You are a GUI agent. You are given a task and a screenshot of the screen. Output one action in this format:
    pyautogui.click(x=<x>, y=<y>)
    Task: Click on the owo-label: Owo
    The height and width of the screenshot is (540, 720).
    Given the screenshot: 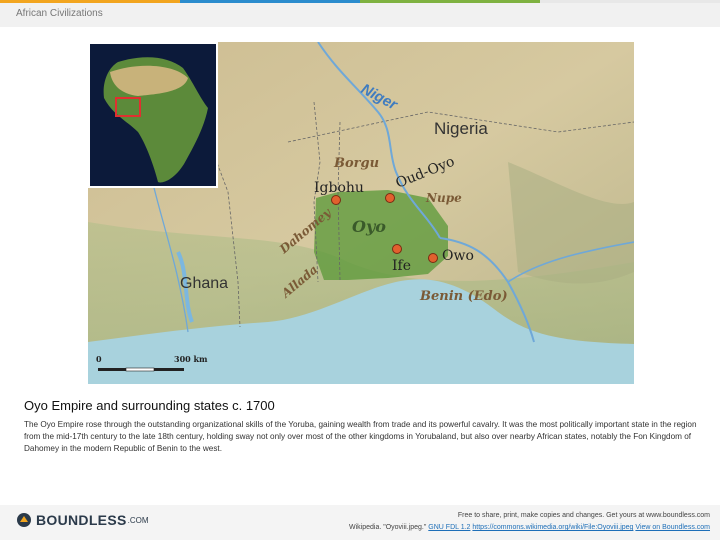 What is the action you would take?
    pyautogui.click(x=458, y=256)
    